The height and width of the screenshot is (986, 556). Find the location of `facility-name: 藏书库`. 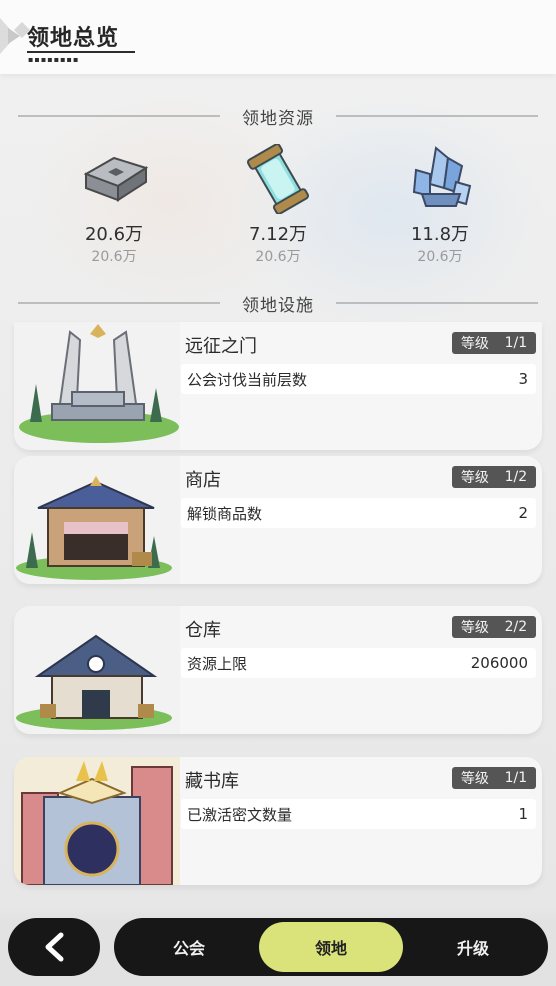

facility-name: 藏书库 is located at coordinates (212, 781).